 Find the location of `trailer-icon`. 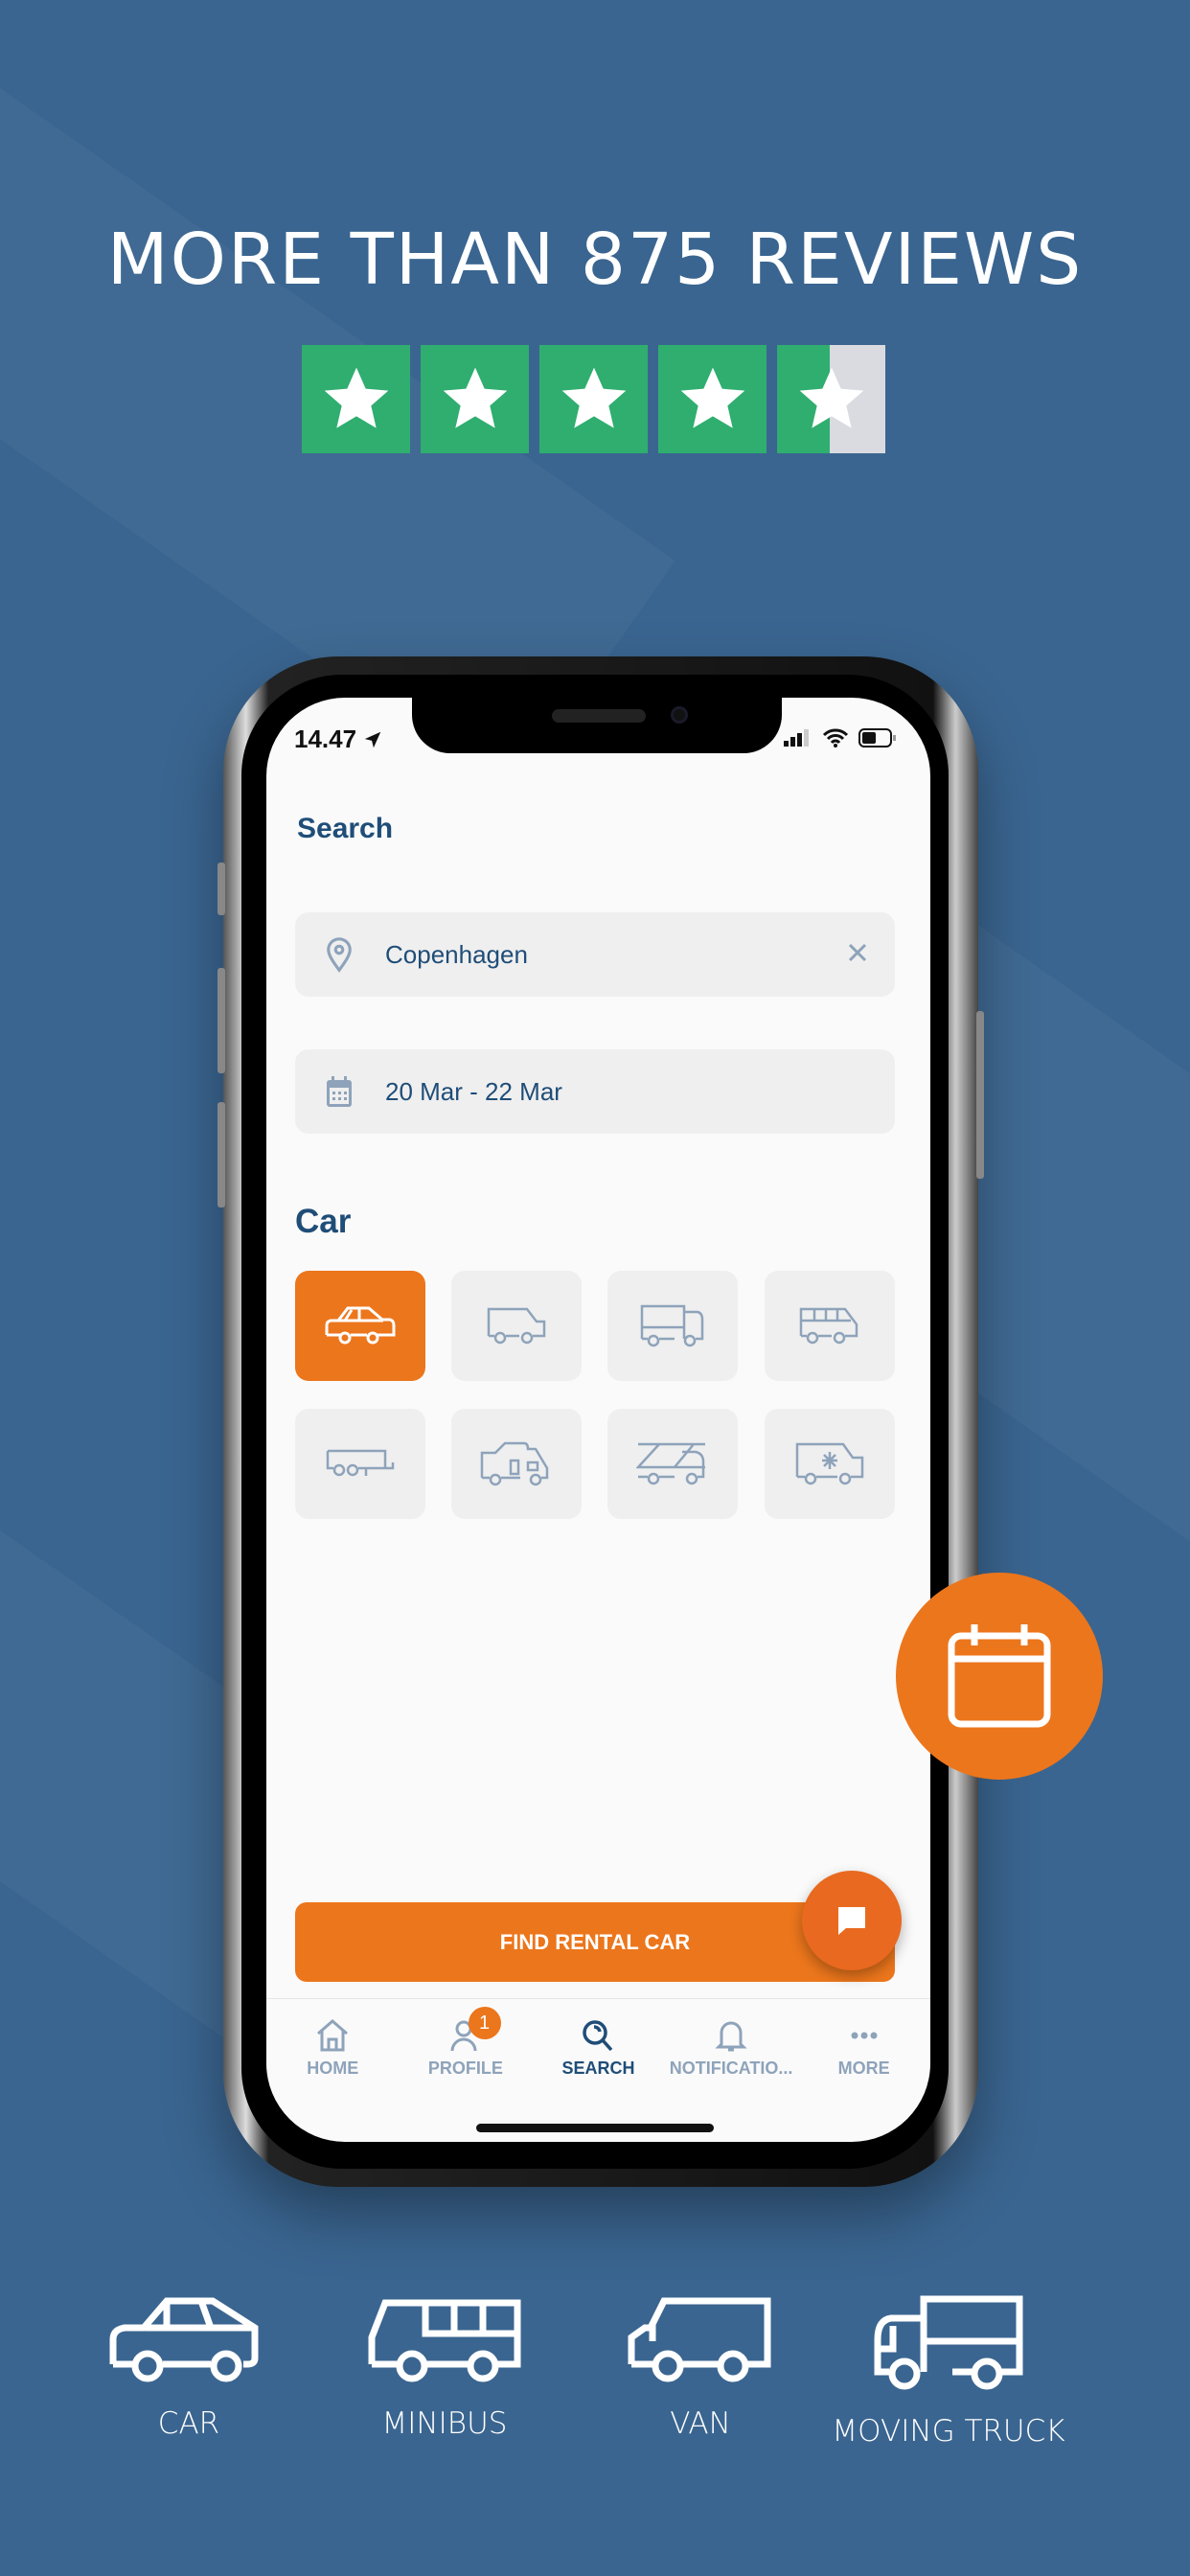

trailer-icon is located at coordinates (360, 1462).